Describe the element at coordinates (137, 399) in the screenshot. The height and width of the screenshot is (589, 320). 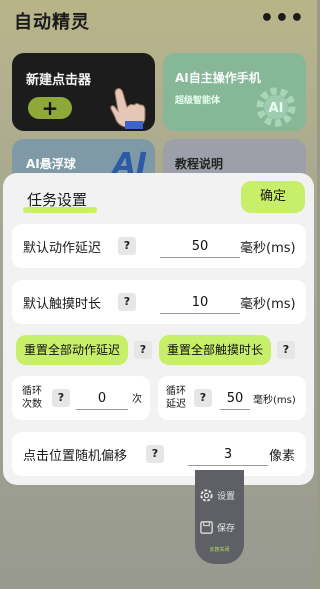
I see `loop-count-unit: 次` at that location.